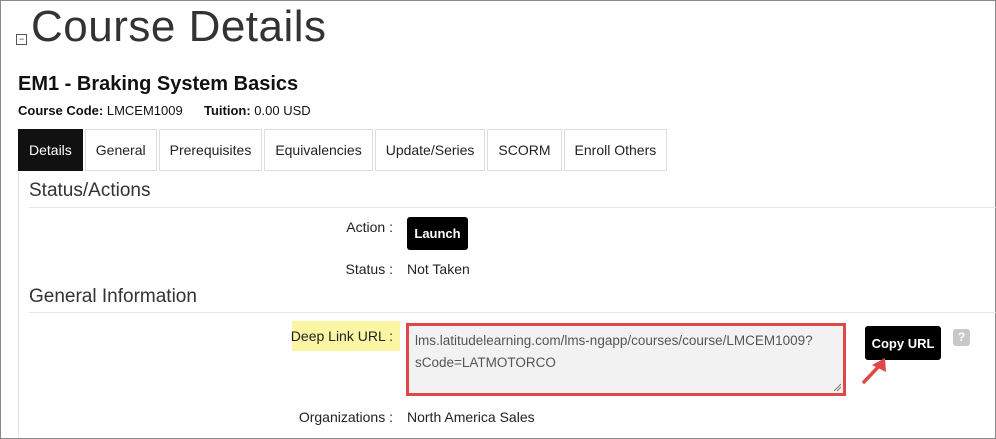 The image size is (996, 439). What do you see at coordinates (18, 305) in the screenshot?
I see `content-left-rule` at bounding box center [18, 305].